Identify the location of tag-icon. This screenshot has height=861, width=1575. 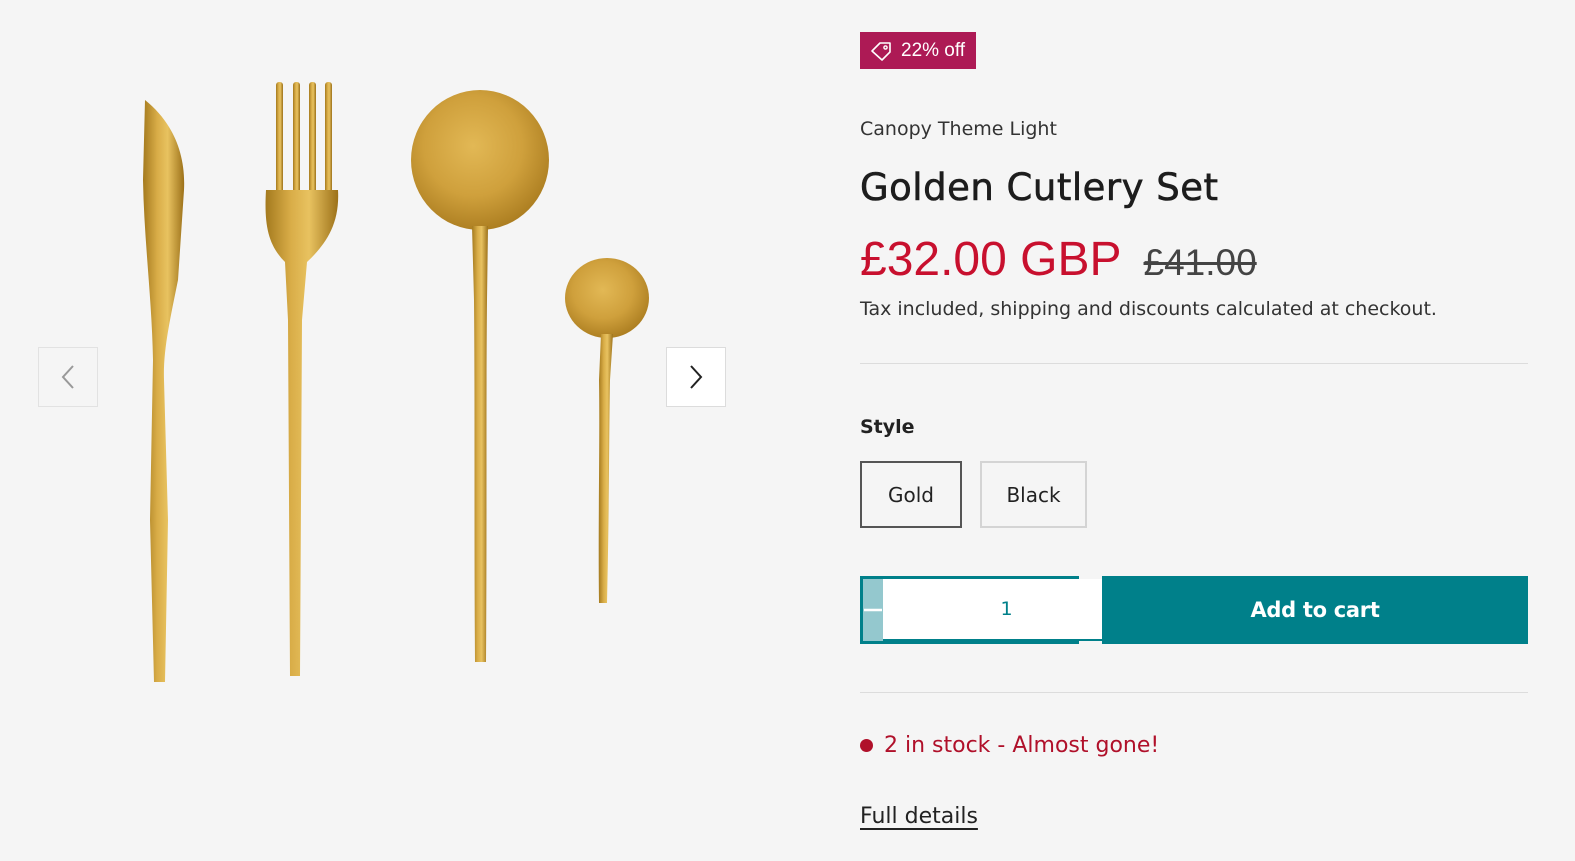
(881, 51).